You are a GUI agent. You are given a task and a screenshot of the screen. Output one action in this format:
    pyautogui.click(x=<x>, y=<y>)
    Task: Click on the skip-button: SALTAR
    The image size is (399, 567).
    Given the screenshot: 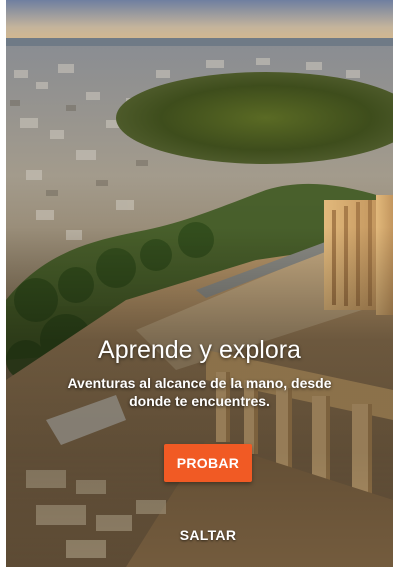 What is the action you would take?
    pyautogui.click(x=208, y=535)
    